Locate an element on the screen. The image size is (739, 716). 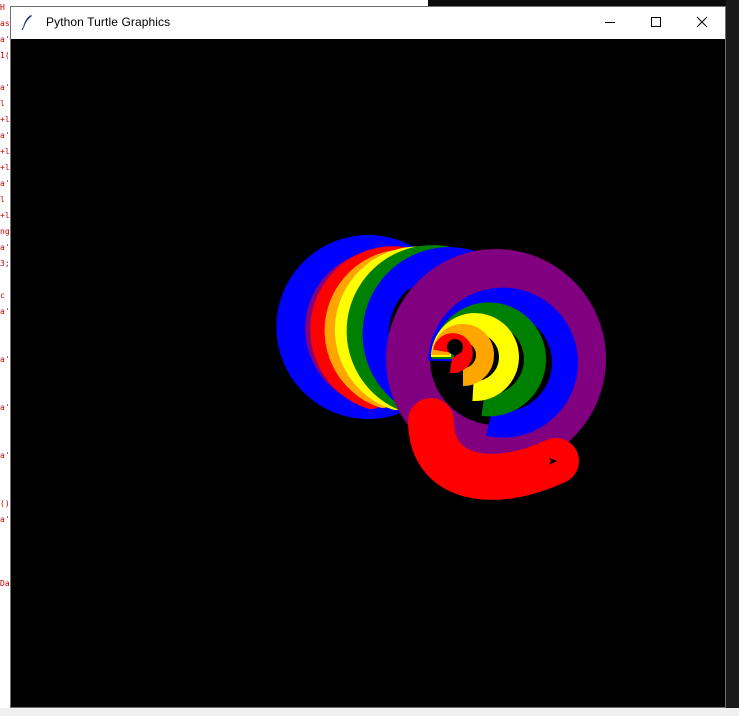
close-button is located at coordinates (702, 22).